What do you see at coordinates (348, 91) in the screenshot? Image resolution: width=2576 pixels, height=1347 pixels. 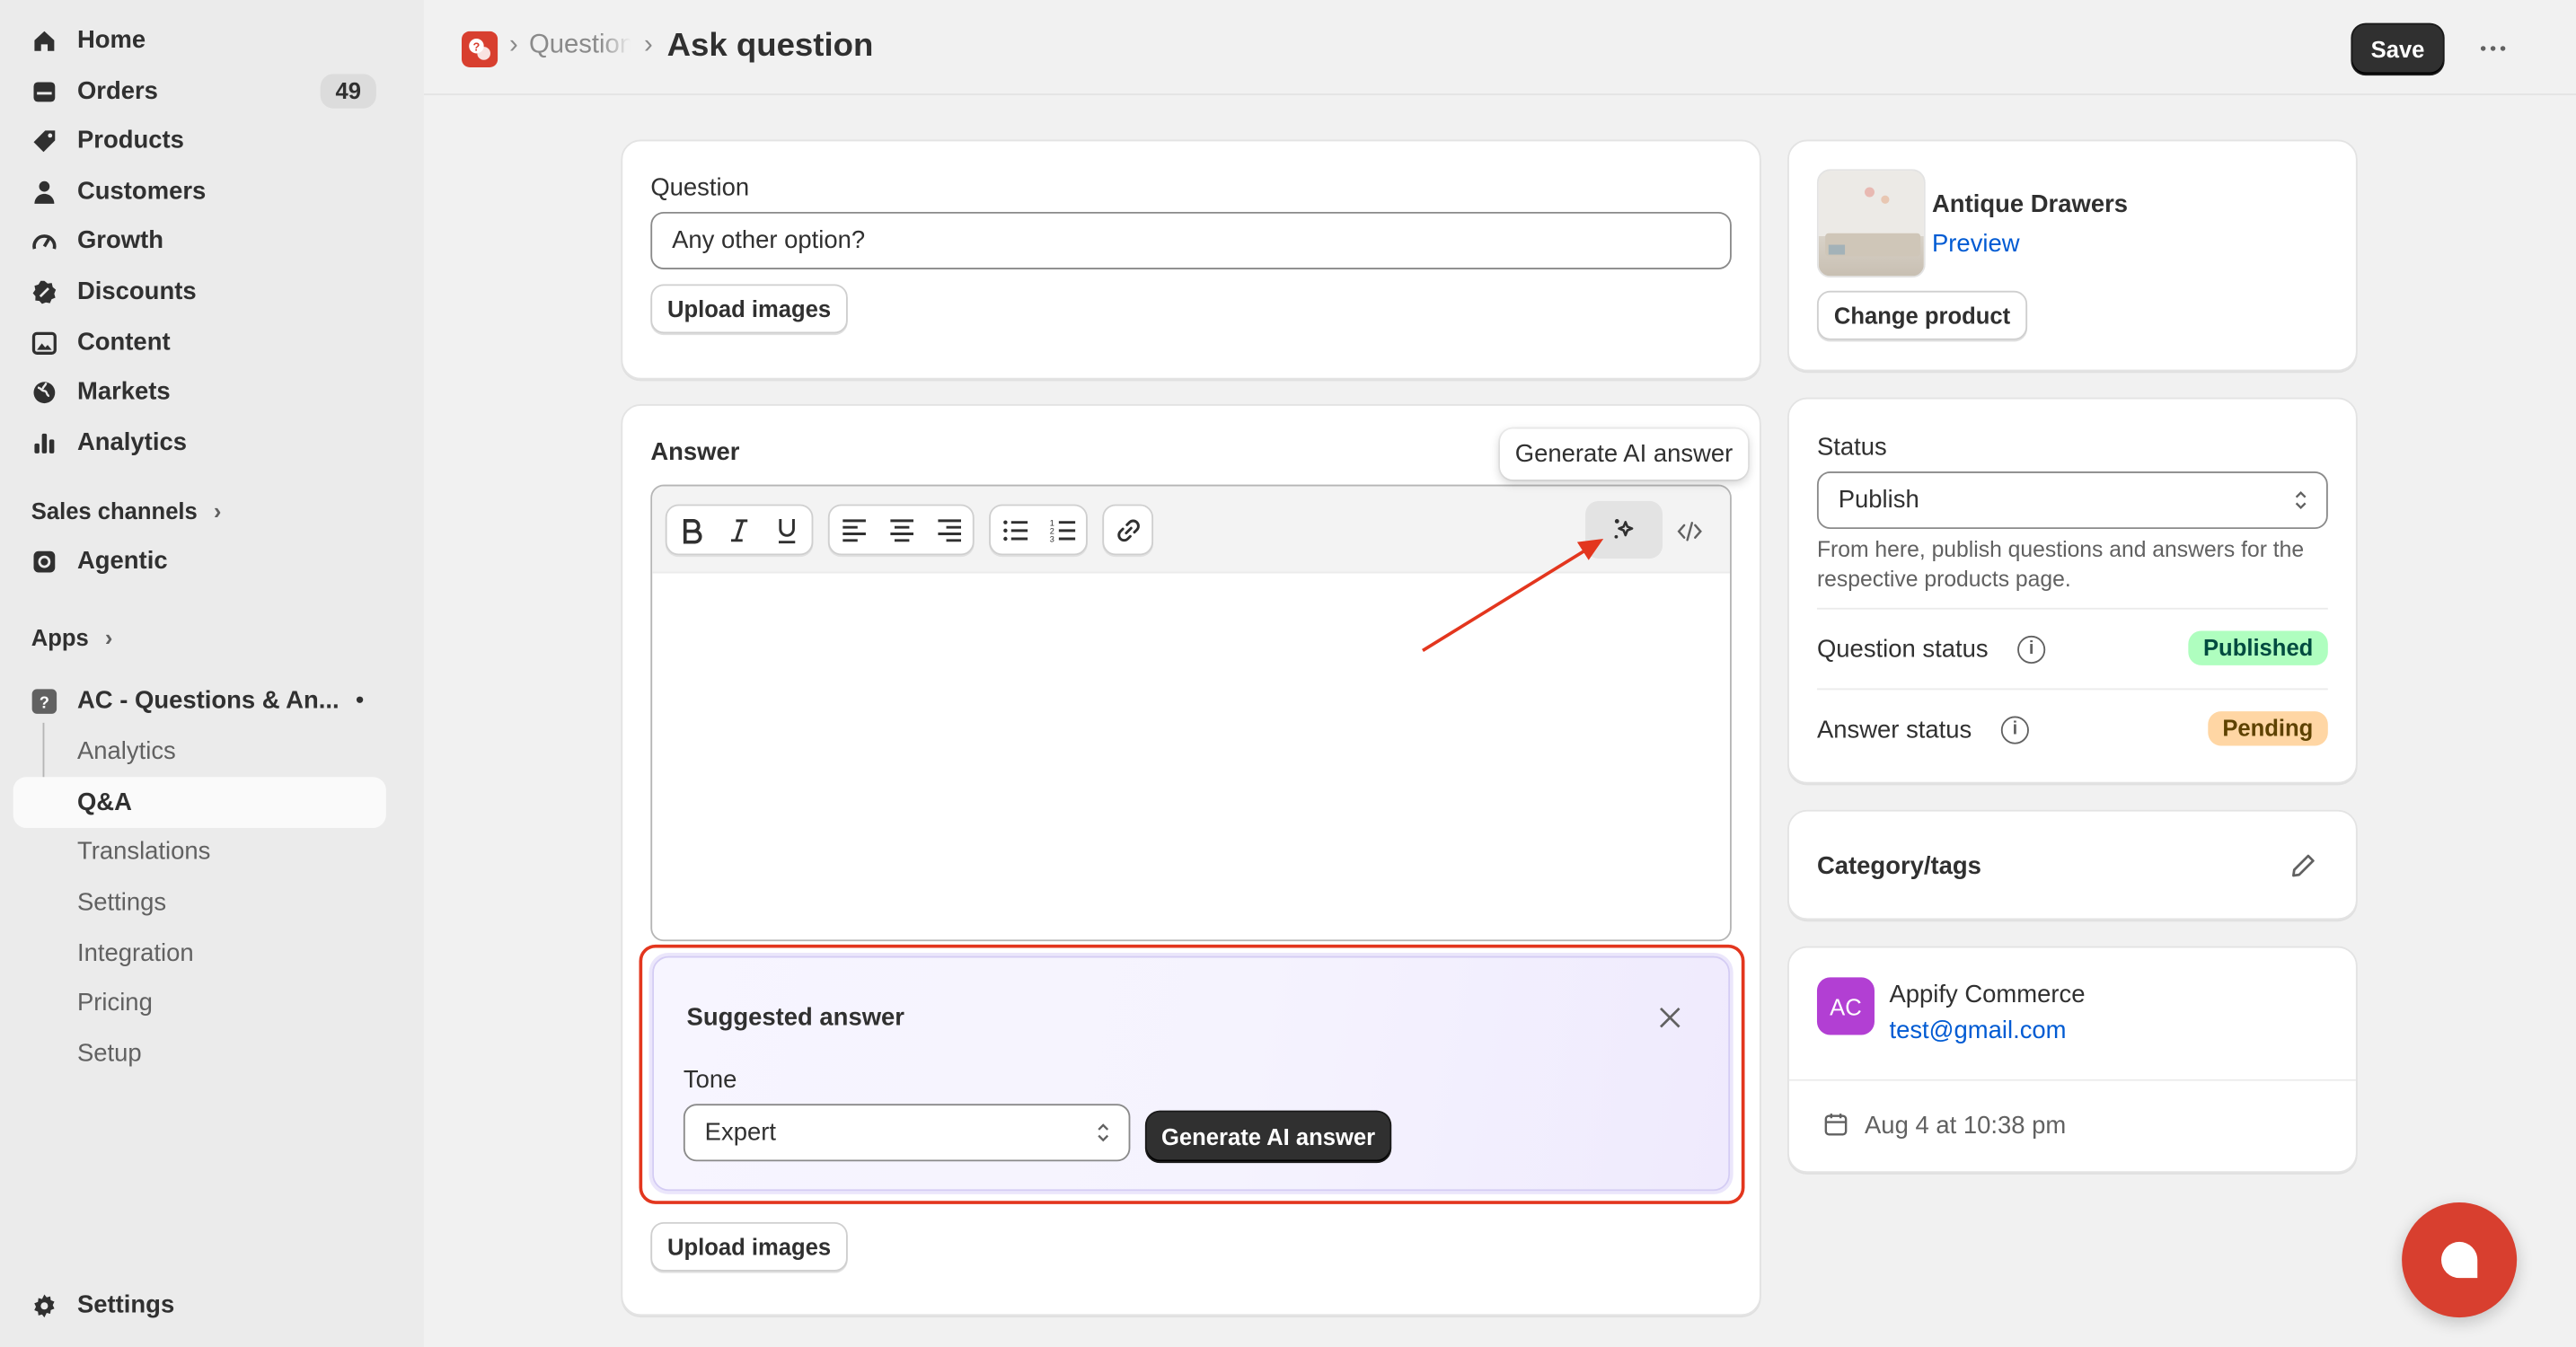 I see `orders-count-badge: 49` at bounding box center [348, 91].